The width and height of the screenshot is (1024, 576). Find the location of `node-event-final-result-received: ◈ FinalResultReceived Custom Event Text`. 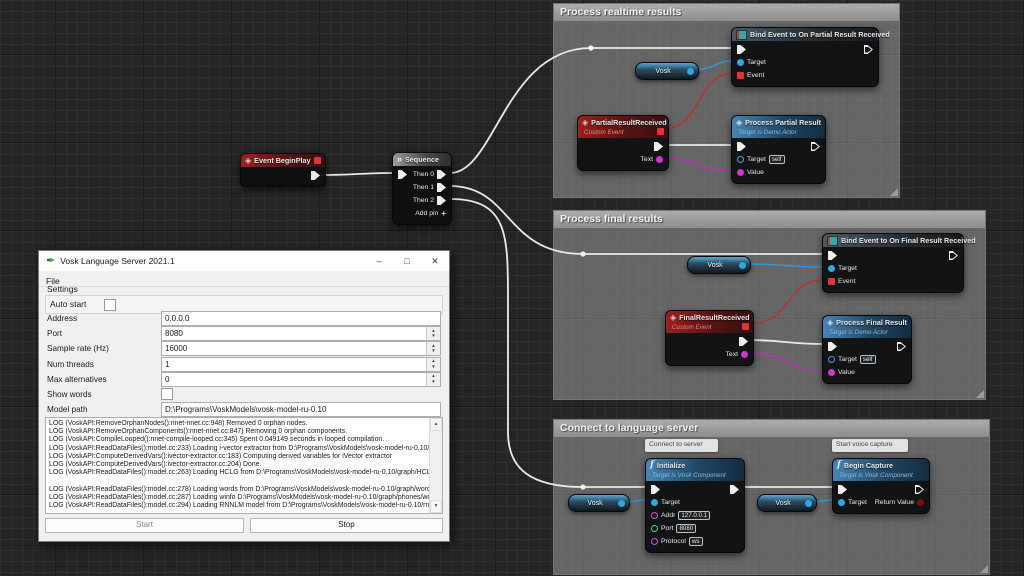

node-event-final-result-received: ◈ FinalResultReceived Custom Event Text is located at coordinates (709, 338).